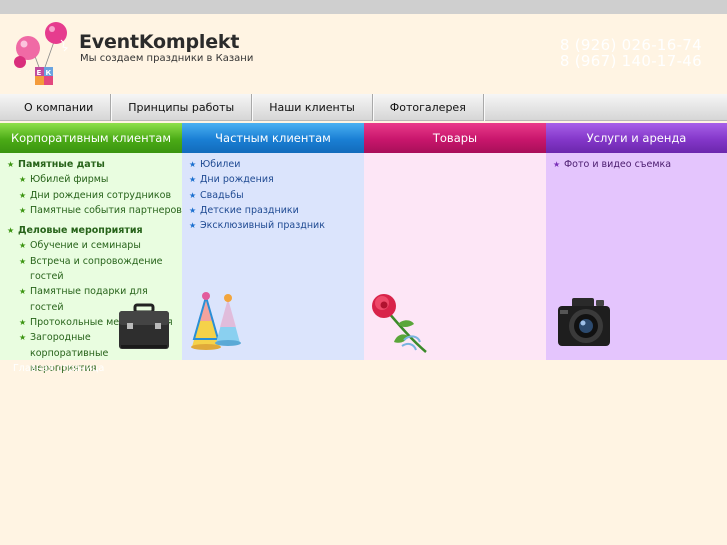  I want to click on list-item: ★ Фото и видео съемка, so click(636, 164).